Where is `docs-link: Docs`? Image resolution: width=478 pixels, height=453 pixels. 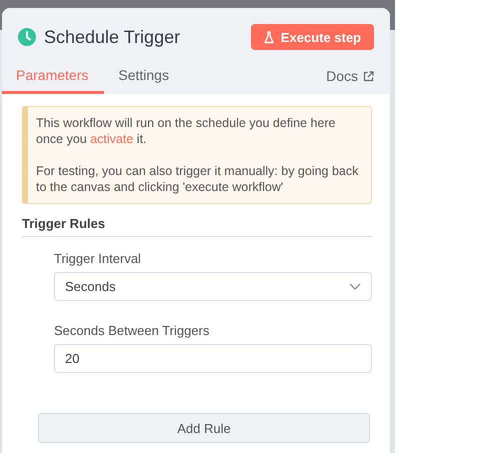
docs-link: Docs is located at coordinates (350, 81).